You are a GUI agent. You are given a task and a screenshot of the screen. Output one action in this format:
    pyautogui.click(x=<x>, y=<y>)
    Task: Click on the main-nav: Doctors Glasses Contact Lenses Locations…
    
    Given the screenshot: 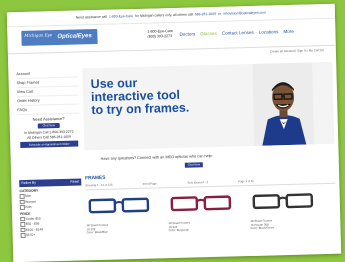 What is the action you would take?
    pyautogui.click(x=236, y=33)
    